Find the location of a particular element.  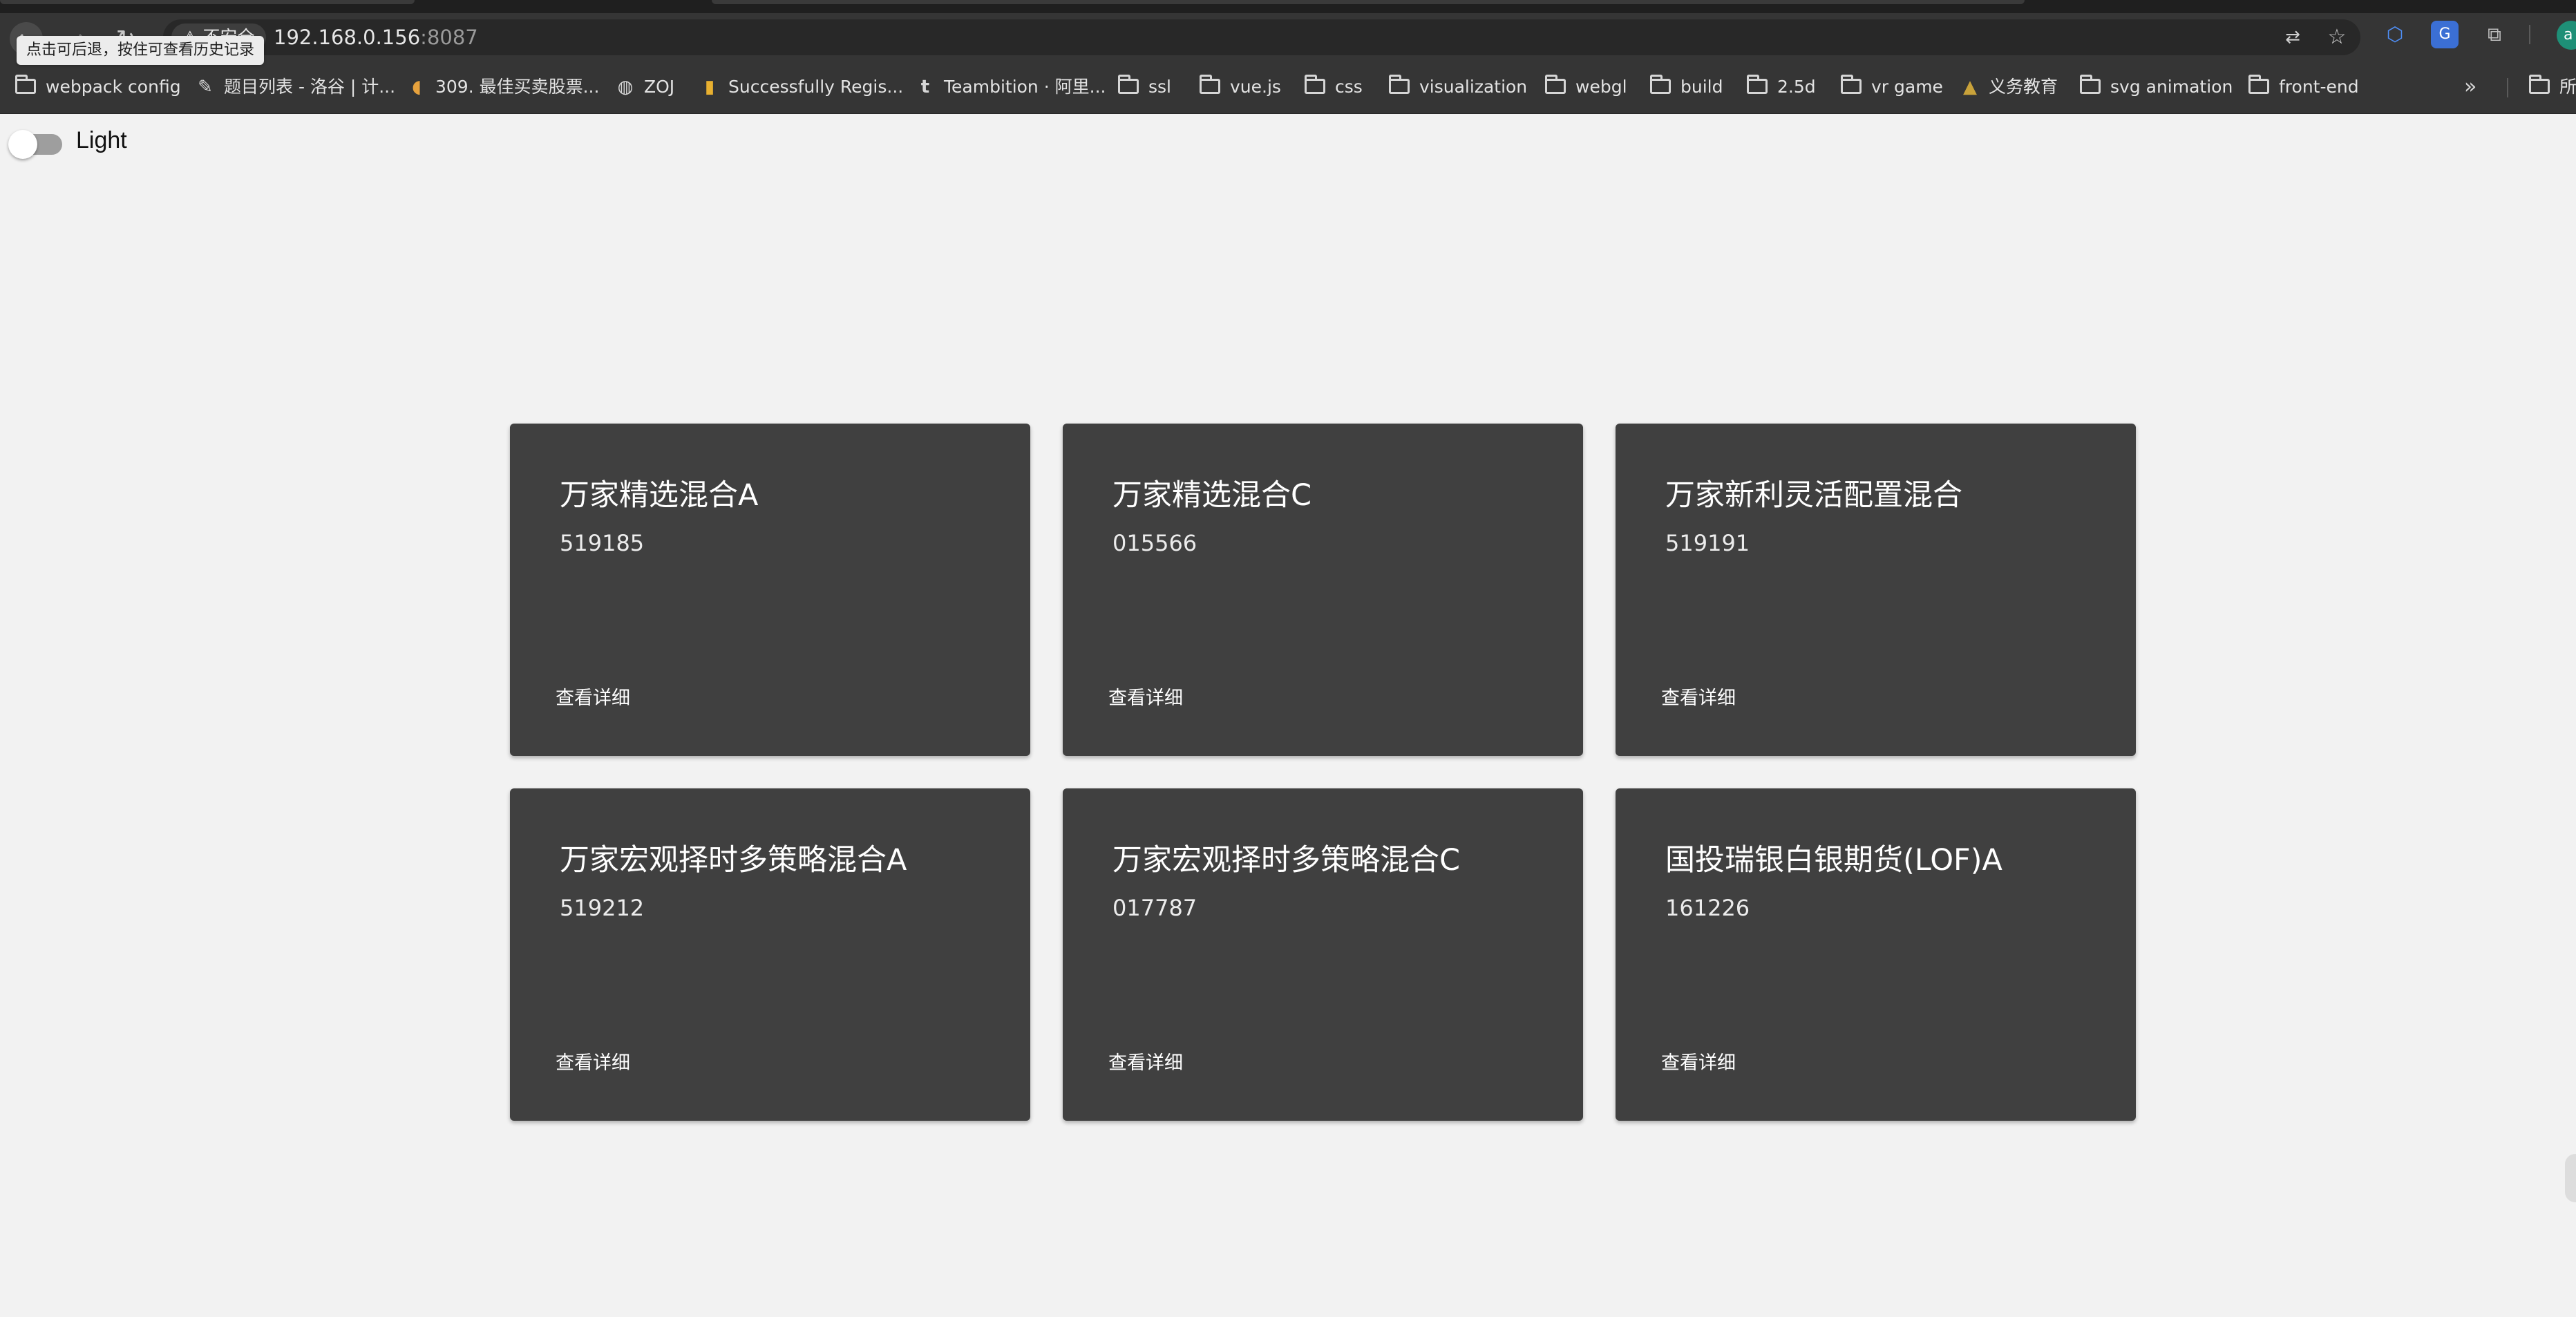

fund-name: 万家新利灵活配置混合 is located at coordinates (1813, 496).